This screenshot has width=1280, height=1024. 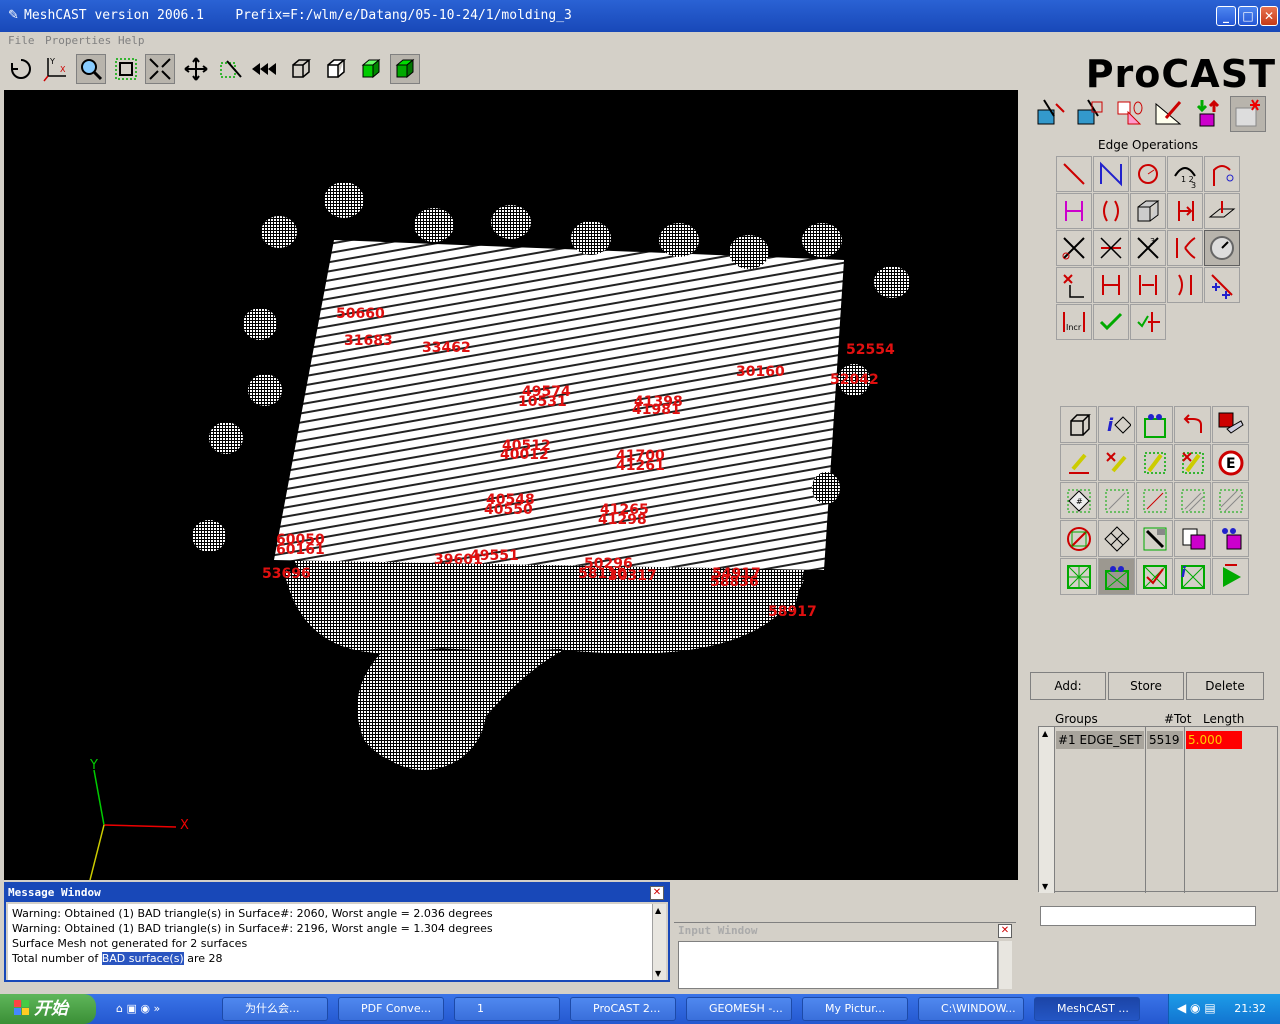 What do you see at coordinates (1154, 424) in the screenshot?
I see `surf-view-icon` at bounding box center [1154, 424].